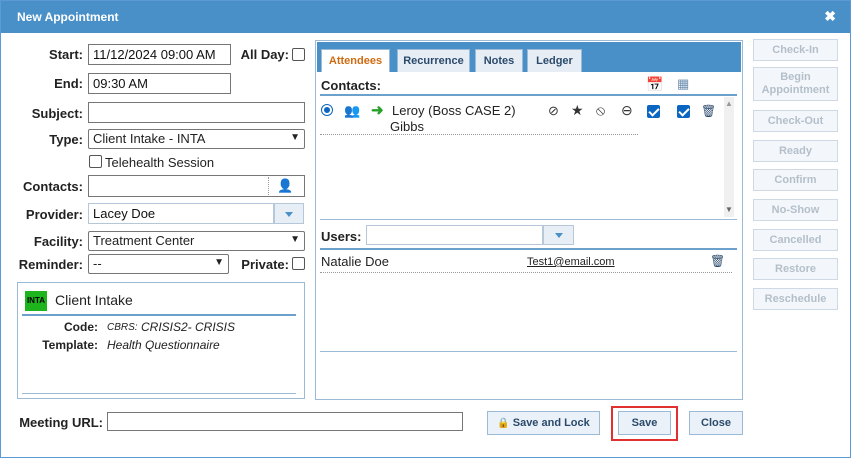 The height and width of the screenshot is (458, 851). What do you see at coordinates (95, 161) in the screenshot?
I see `telehealth-checkbox` at bounding box center [95, 161].